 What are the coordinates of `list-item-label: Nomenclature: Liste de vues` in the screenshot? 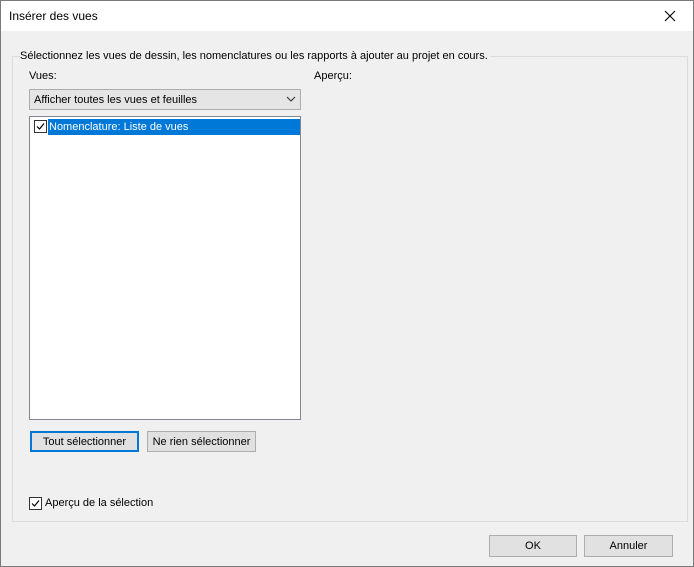 It's located at (174, 127).